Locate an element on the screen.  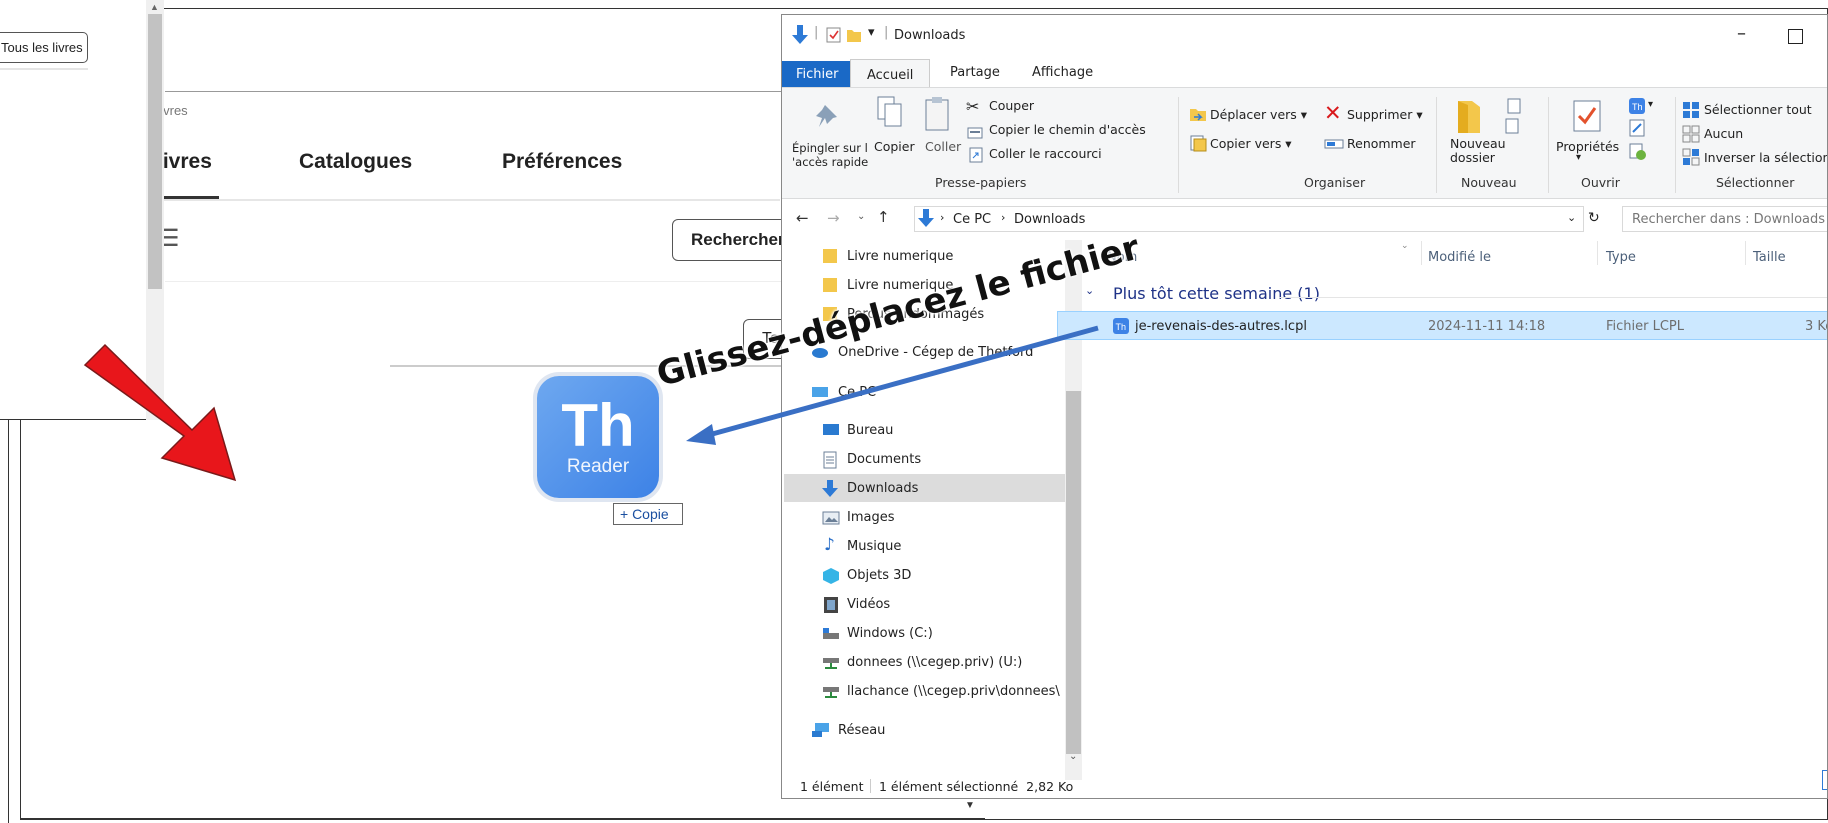
copy-path-button: Copier le chemin d'accès is located at coordinates (1067, 129).